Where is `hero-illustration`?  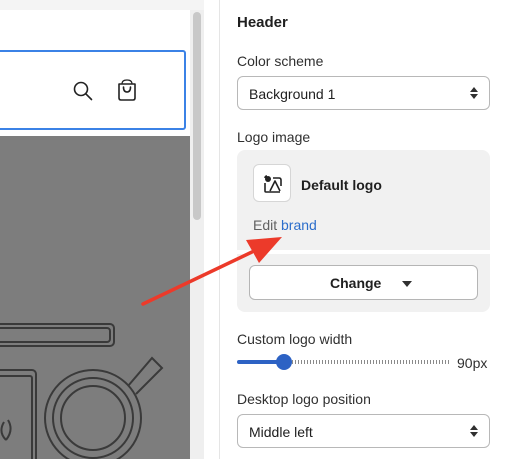
hero-illustration is located at coordinates (82, 391).